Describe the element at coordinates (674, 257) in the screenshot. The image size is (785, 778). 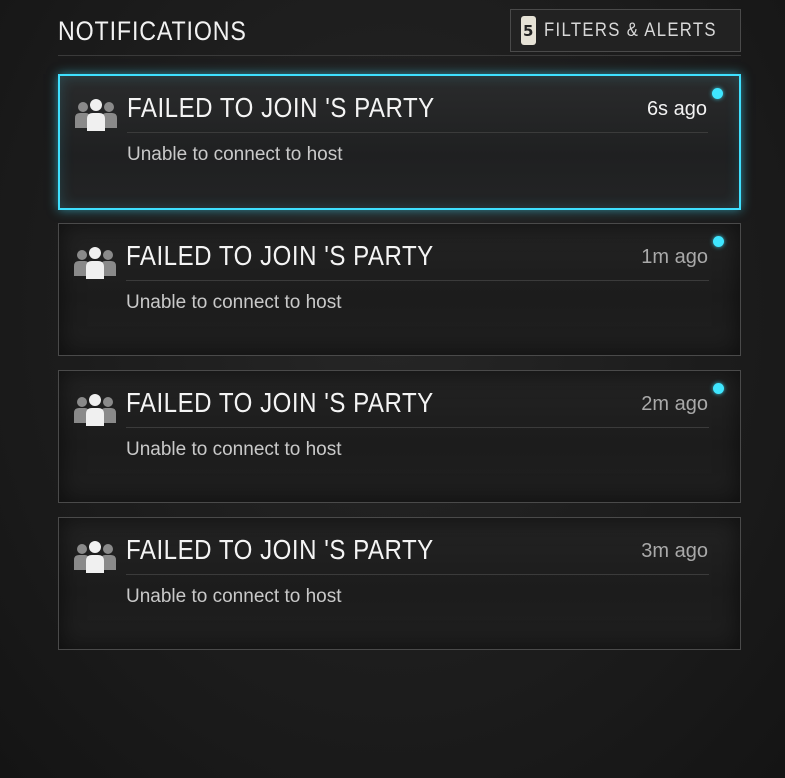
I see `notification-time: 1m ago` at that location.